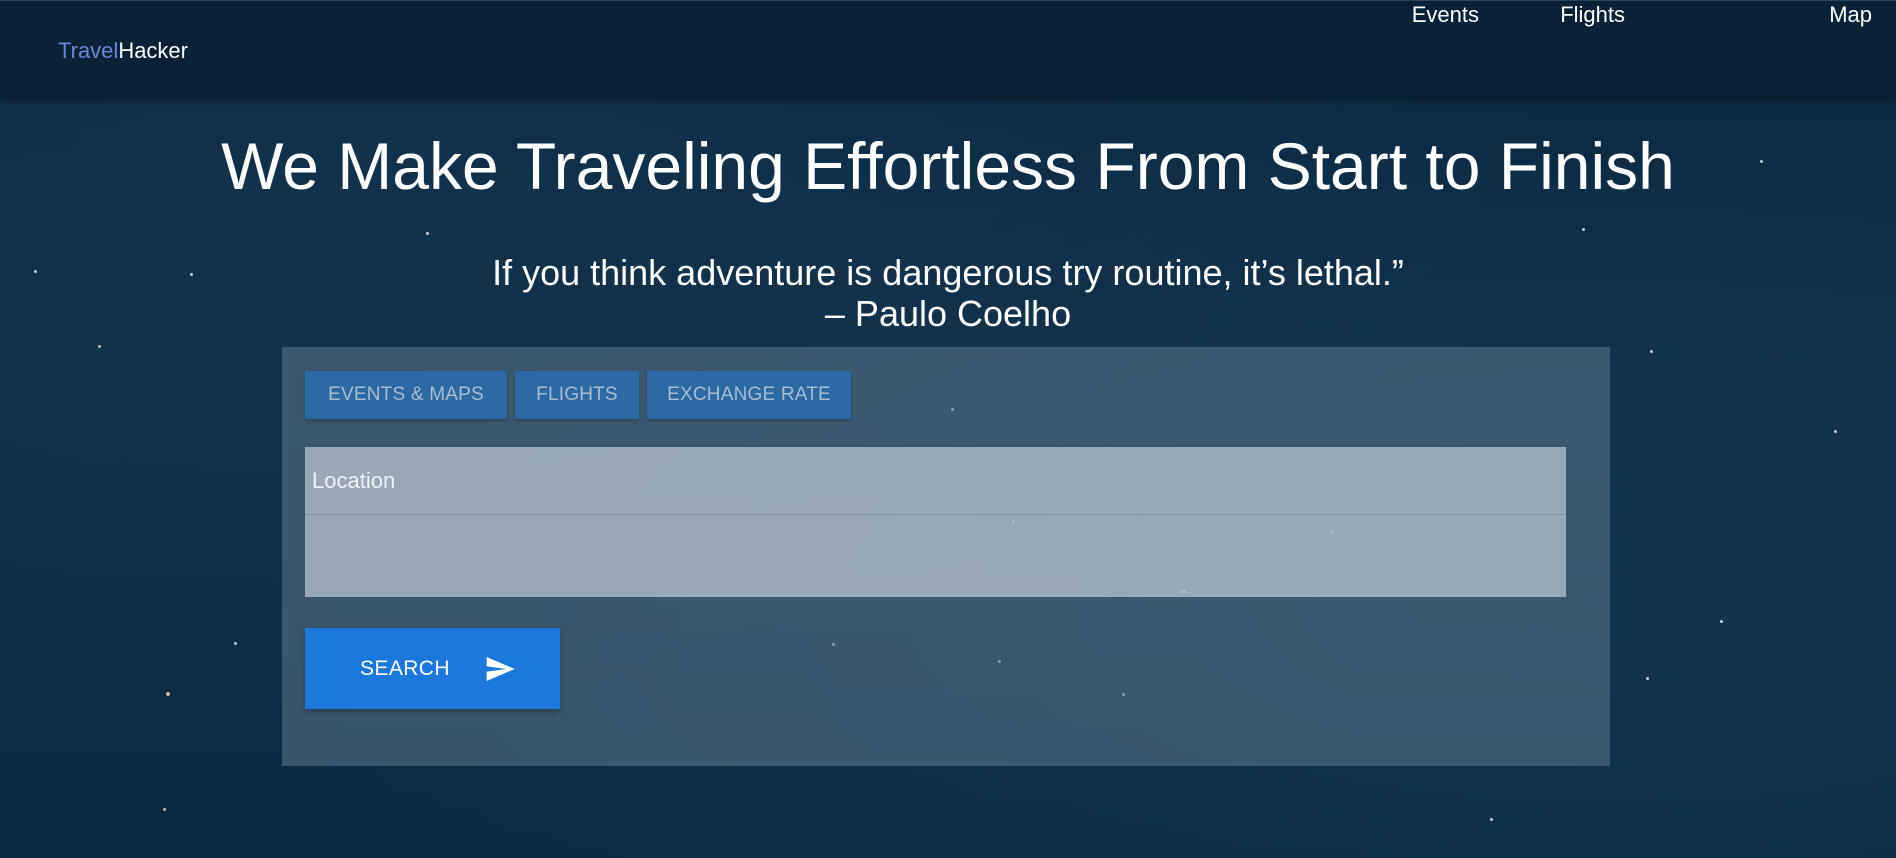  What do you see at coordinates (577, 395) in the screenshot?
I see `tab-flights: FLIGHTS` at bounding box center [577, 395].